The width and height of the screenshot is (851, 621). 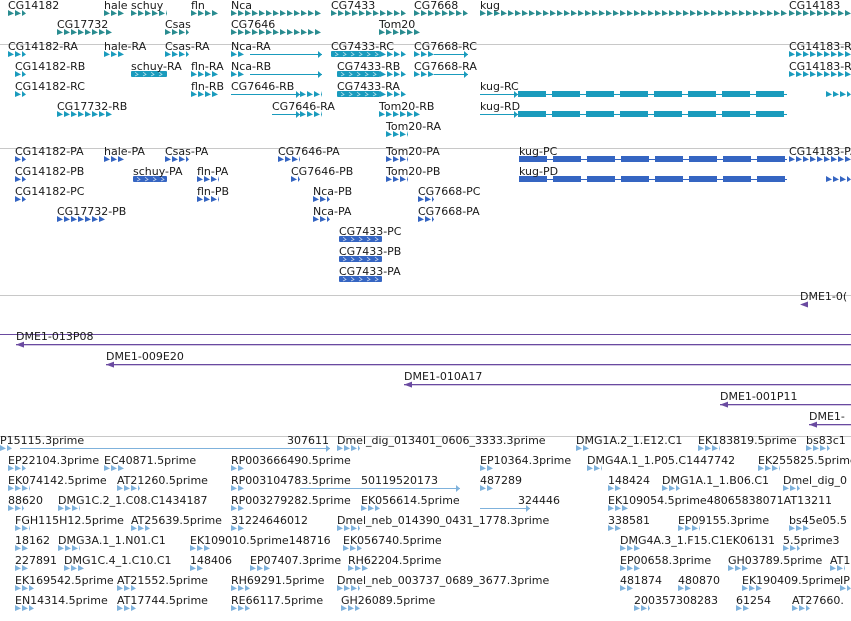 What do you see at coordinates (775, 560) in the screenshot?
I see `est-feature-label: GH03789.5prime` at bounding box center [775, 560].